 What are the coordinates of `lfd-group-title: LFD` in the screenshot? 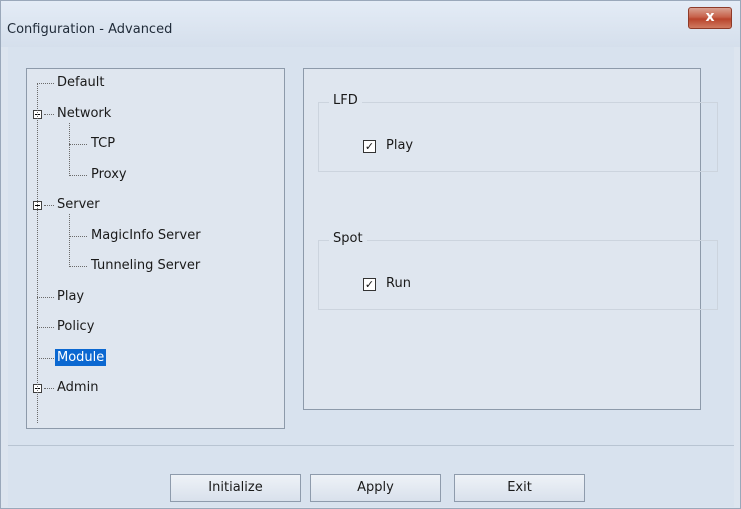 It's located at (345, 100).